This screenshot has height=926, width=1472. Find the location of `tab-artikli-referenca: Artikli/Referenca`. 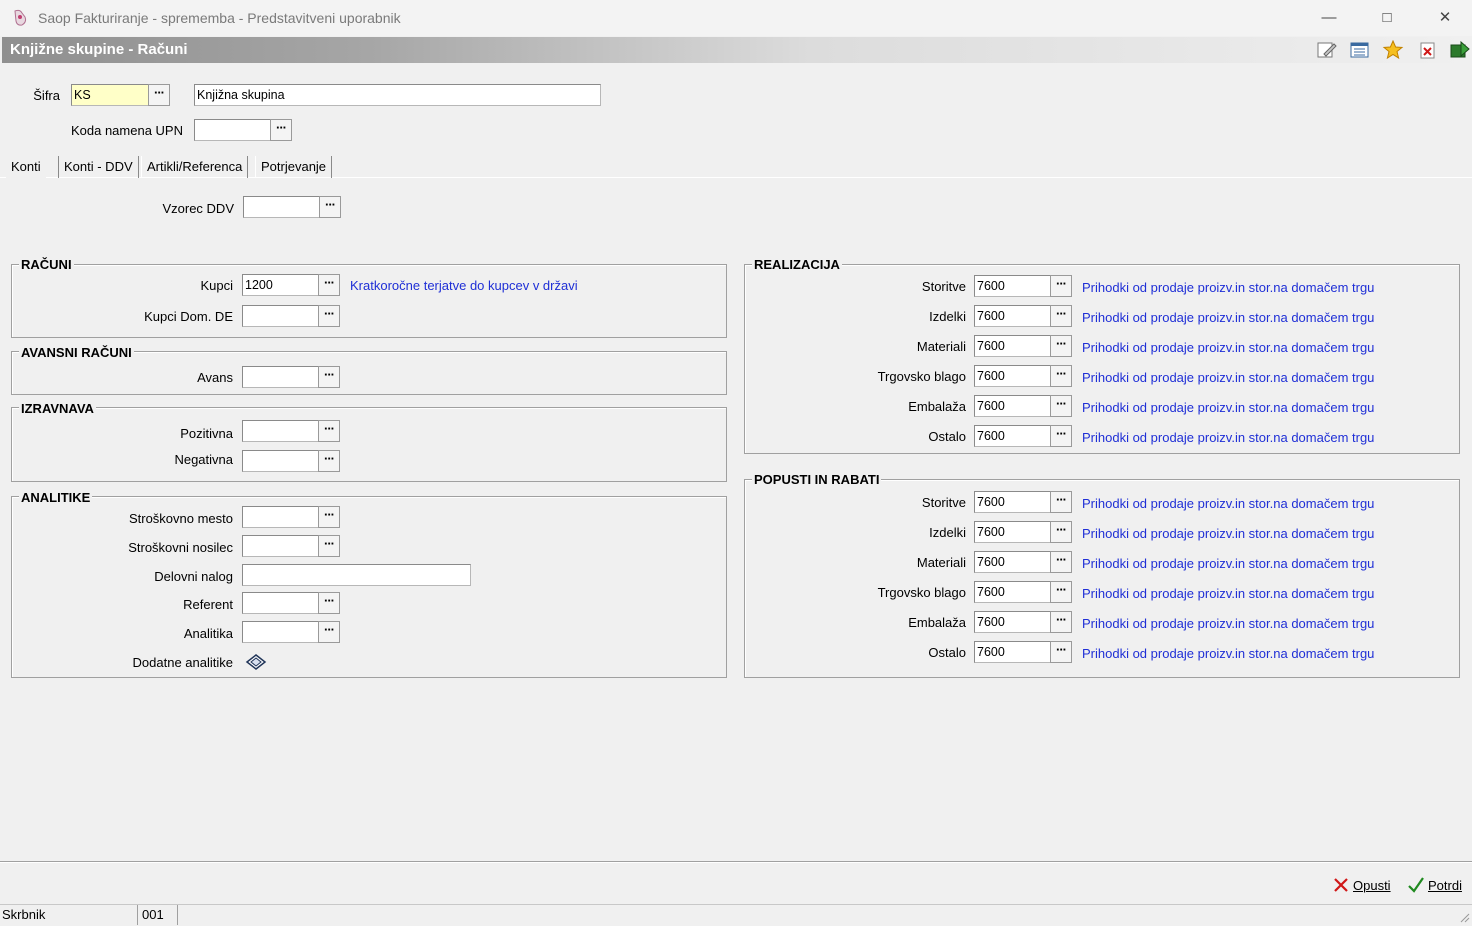

tab-artikli-referenca: Artikli/Referenca is located at coordinates (195, 167).